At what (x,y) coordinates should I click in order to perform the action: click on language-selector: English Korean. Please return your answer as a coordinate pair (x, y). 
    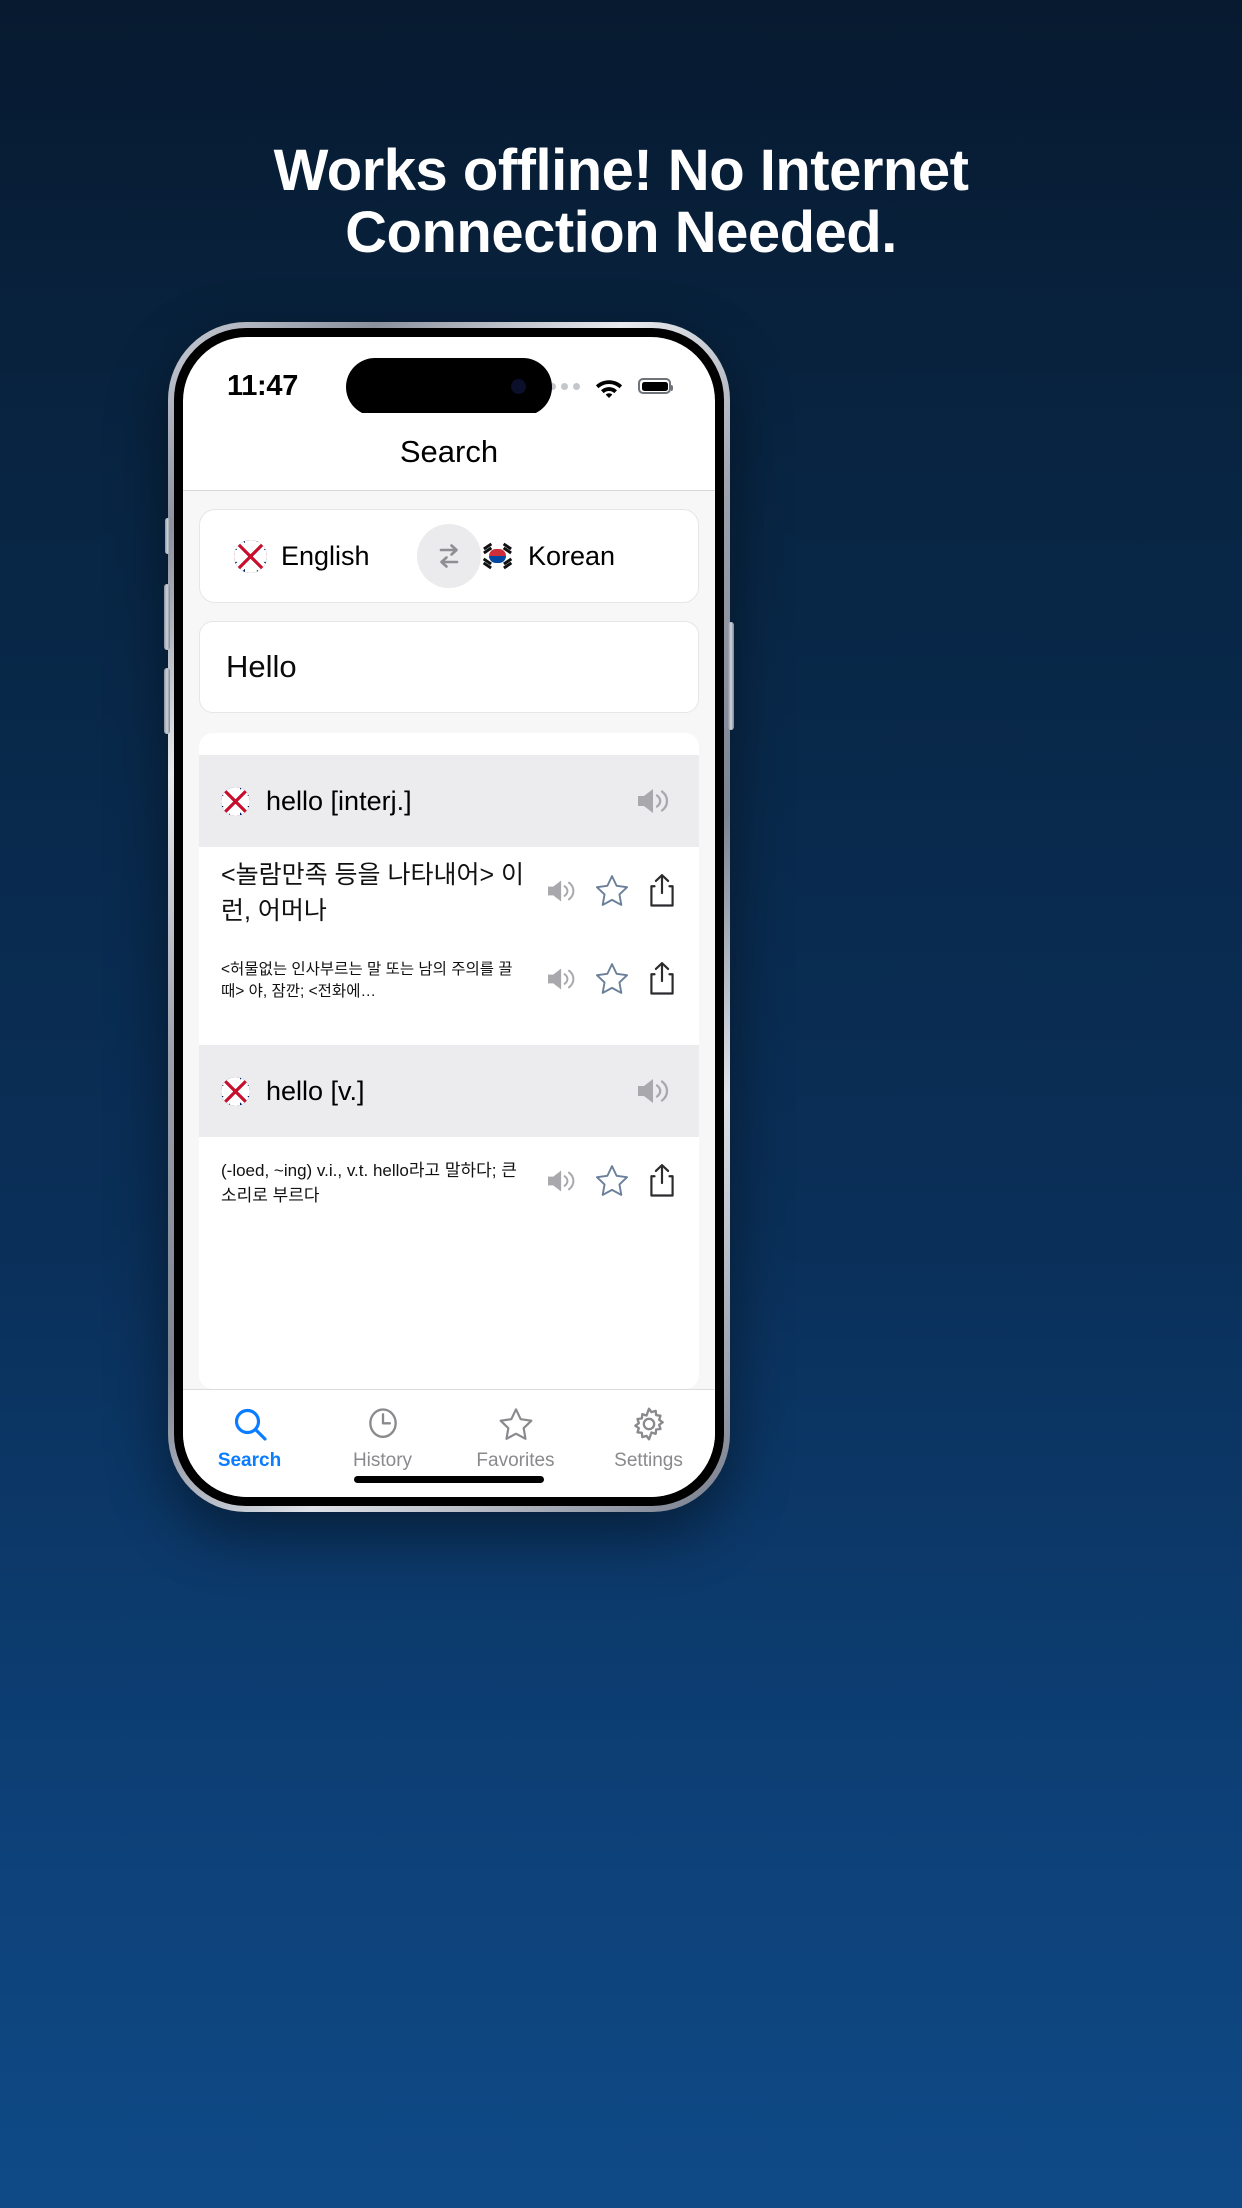
    Looking at the image, I should click on (449, 556).